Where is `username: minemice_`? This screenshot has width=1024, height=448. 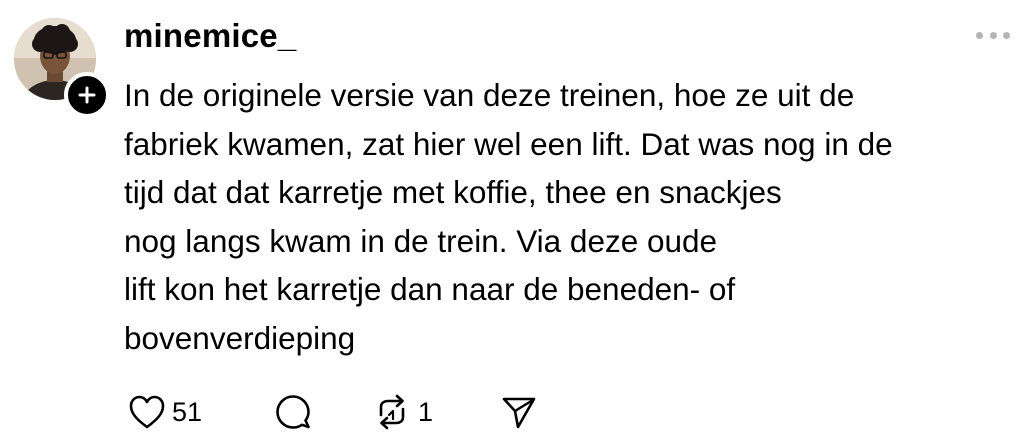 username: minemice_ is located at coordinates (210, 36).